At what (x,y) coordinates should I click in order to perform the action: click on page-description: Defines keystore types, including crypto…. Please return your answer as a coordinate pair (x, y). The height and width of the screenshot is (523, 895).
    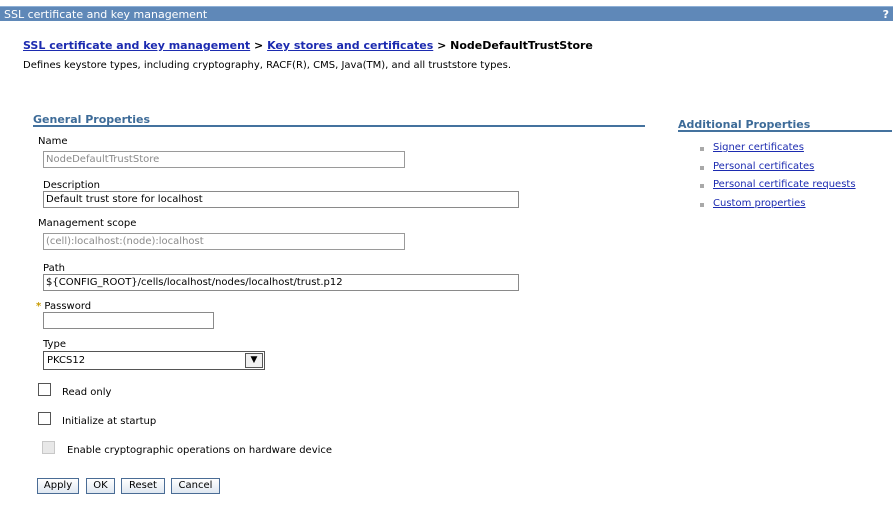
    Looking at the image, I should click on (267, 65).